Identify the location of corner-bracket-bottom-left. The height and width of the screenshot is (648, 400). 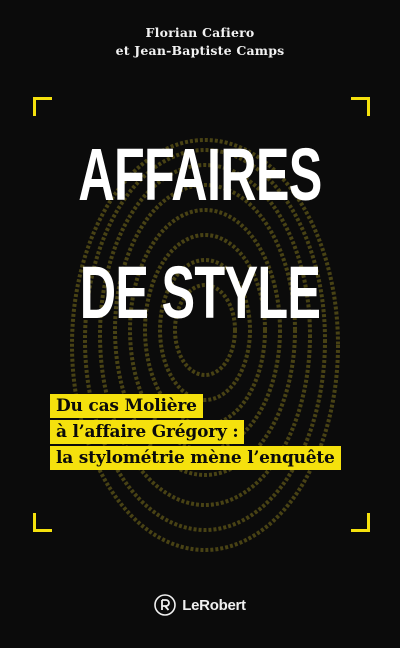
(42, 522).